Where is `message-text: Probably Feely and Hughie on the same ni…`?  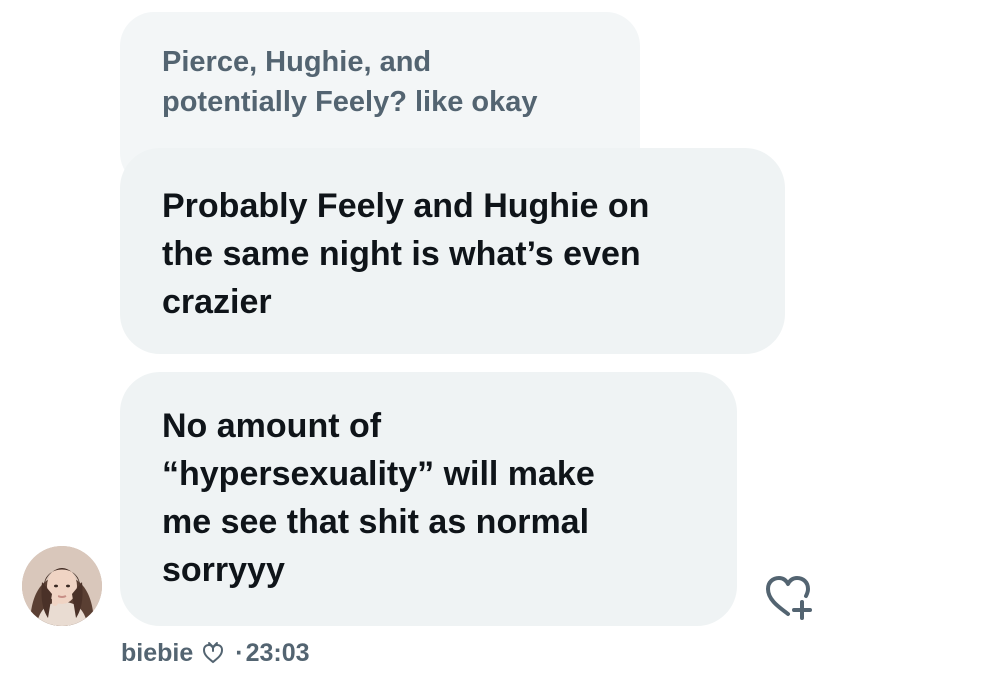 message-text: Probably Feely and Hughie on the same ni… is located at coordinates (406, 254).